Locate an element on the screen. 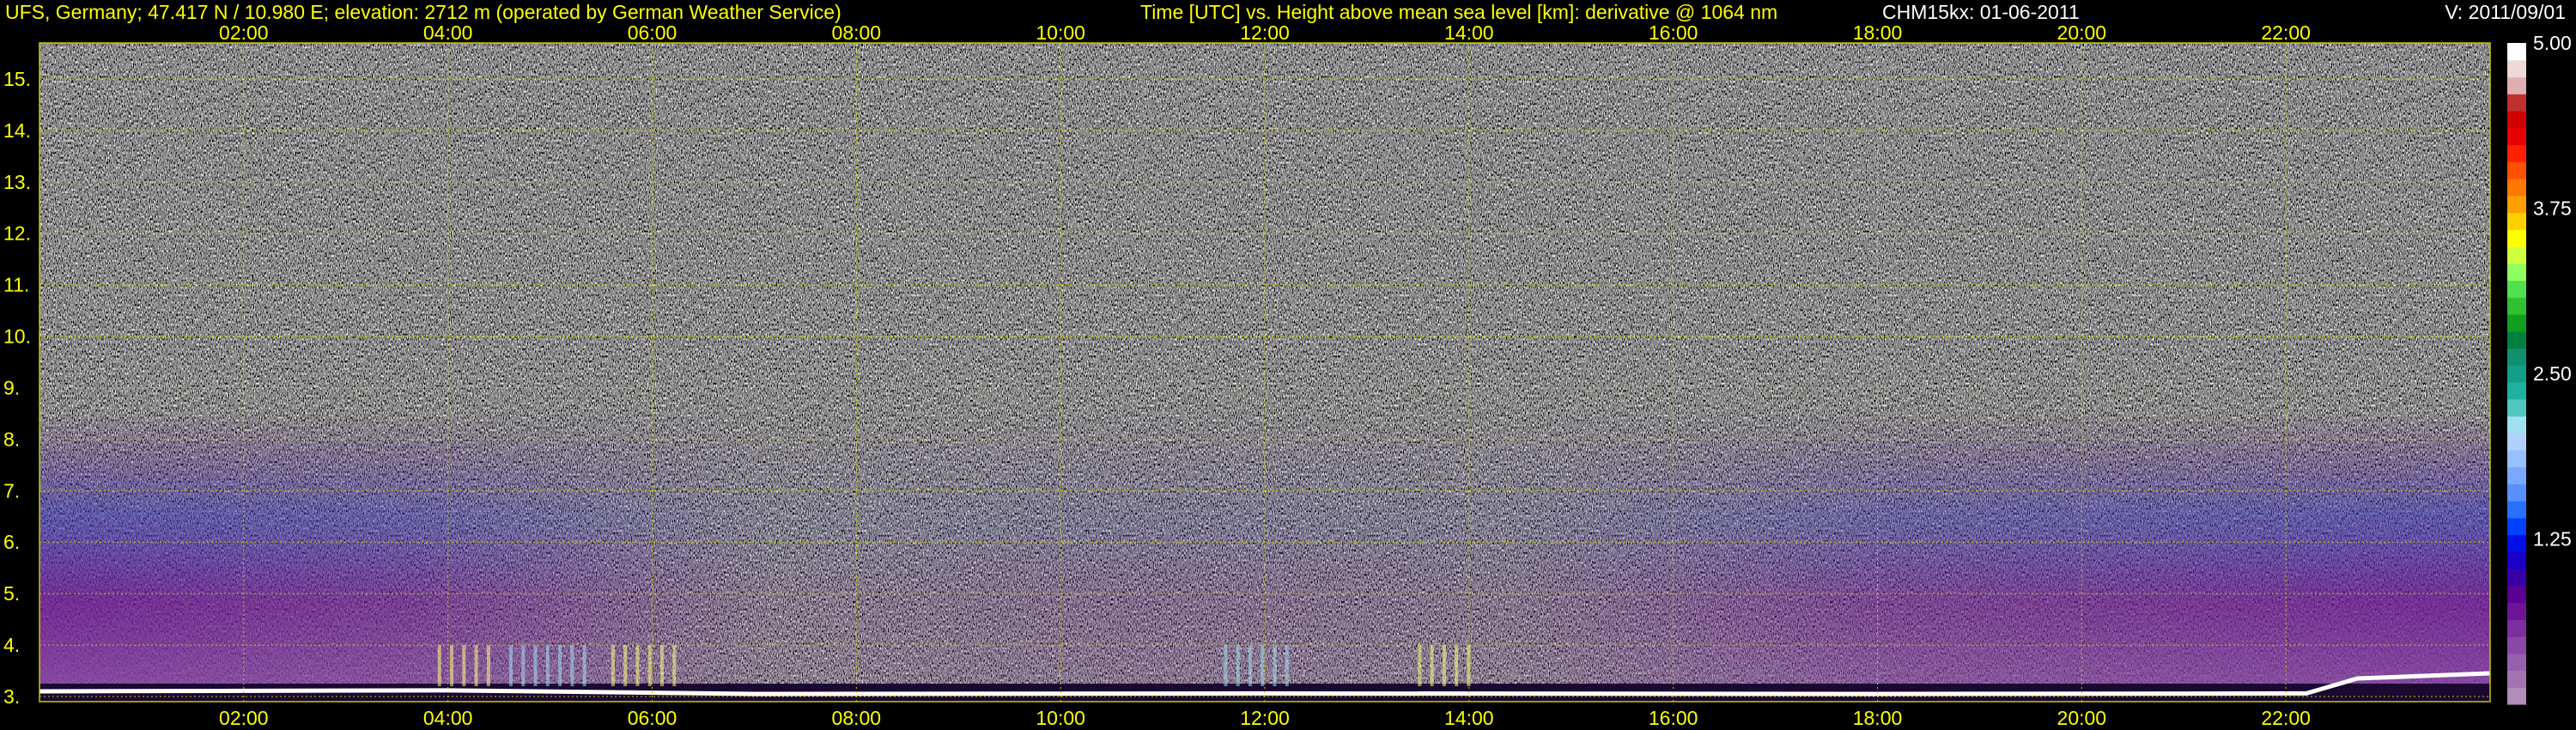 This screenshot has width=2576, height=730. y-tick-label: 14. is located at coordinates (17, 130).